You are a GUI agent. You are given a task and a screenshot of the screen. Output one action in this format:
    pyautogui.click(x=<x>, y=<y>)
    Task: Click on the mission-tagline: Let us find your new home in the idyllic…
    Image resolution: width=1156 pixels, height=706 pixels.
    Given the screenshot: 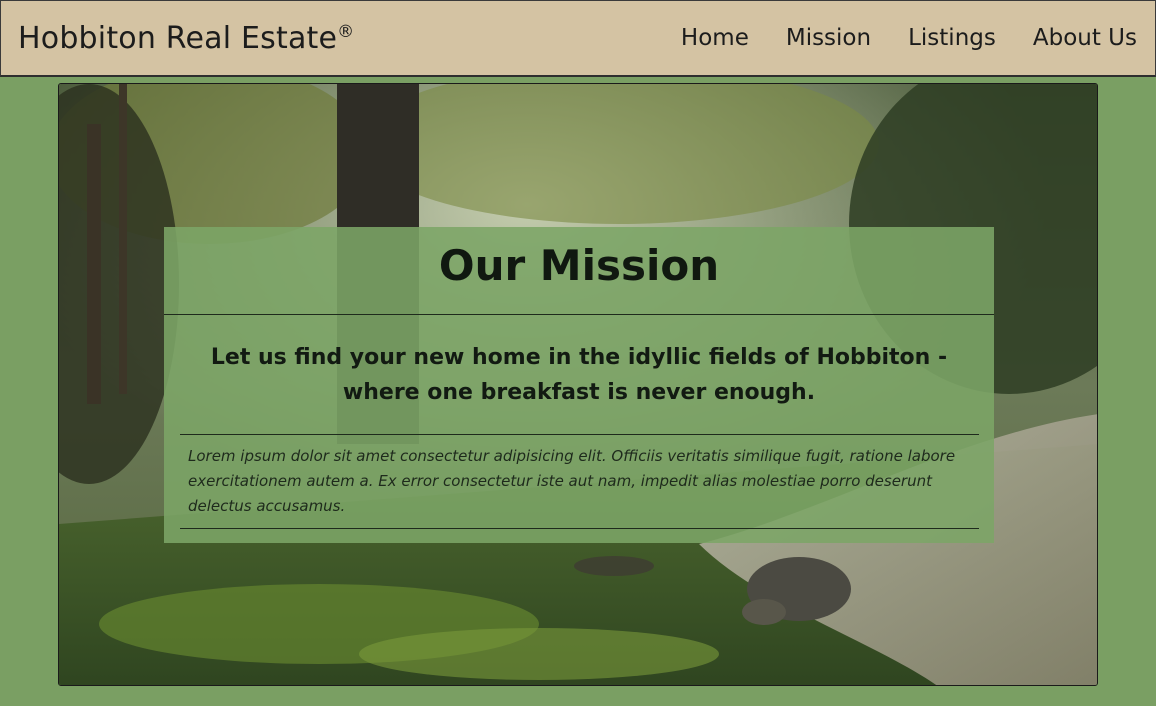 What is the action you would take?
    pyautogui.click(x=579, y=375)
    